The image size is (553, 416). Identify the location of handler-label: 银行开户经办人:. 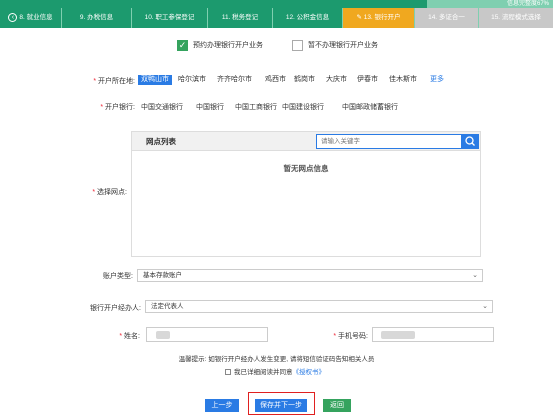
(115, 308).